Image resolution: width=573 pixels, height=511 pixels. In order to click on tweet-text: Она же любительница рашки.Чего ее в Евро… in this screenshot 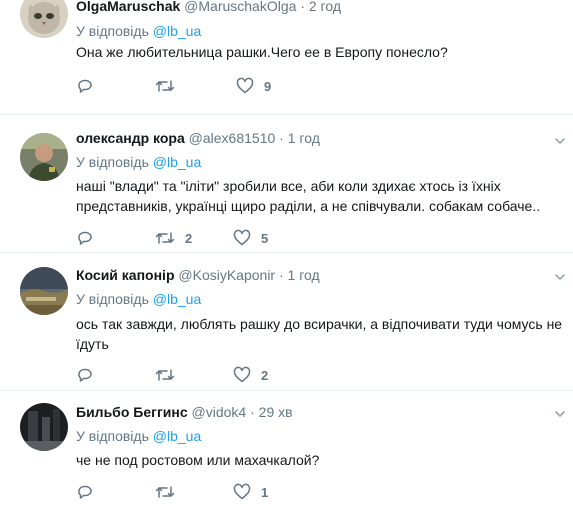, I will do `click(262, 52)`.